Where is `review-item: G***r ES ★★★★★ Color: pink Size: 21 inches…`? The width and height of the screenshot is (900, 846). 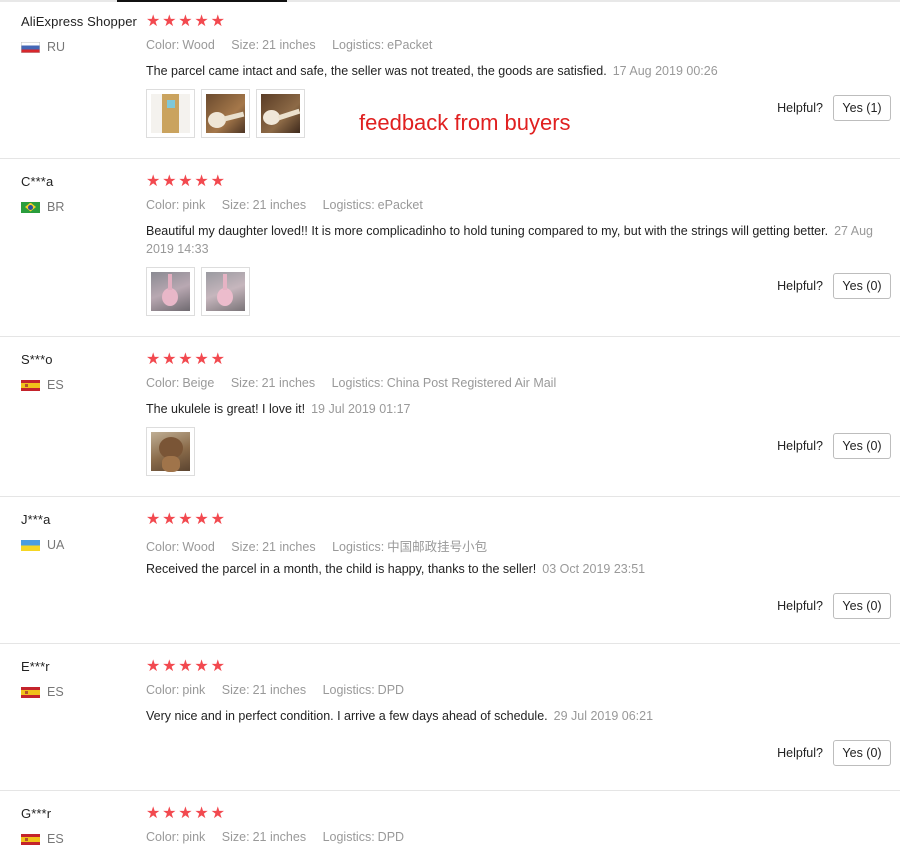 review-item: G***r ES ★★★★★ Color: pink Size: 21 inches… is located at coordinates (450, 818).